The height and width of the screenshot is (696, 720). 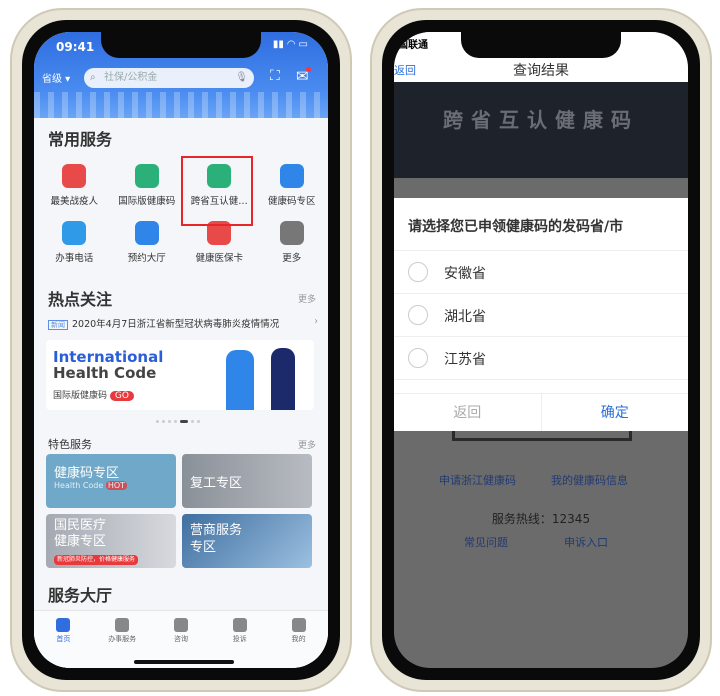 I want to click on option-label: 安徽省, so click(x=465, y=274).